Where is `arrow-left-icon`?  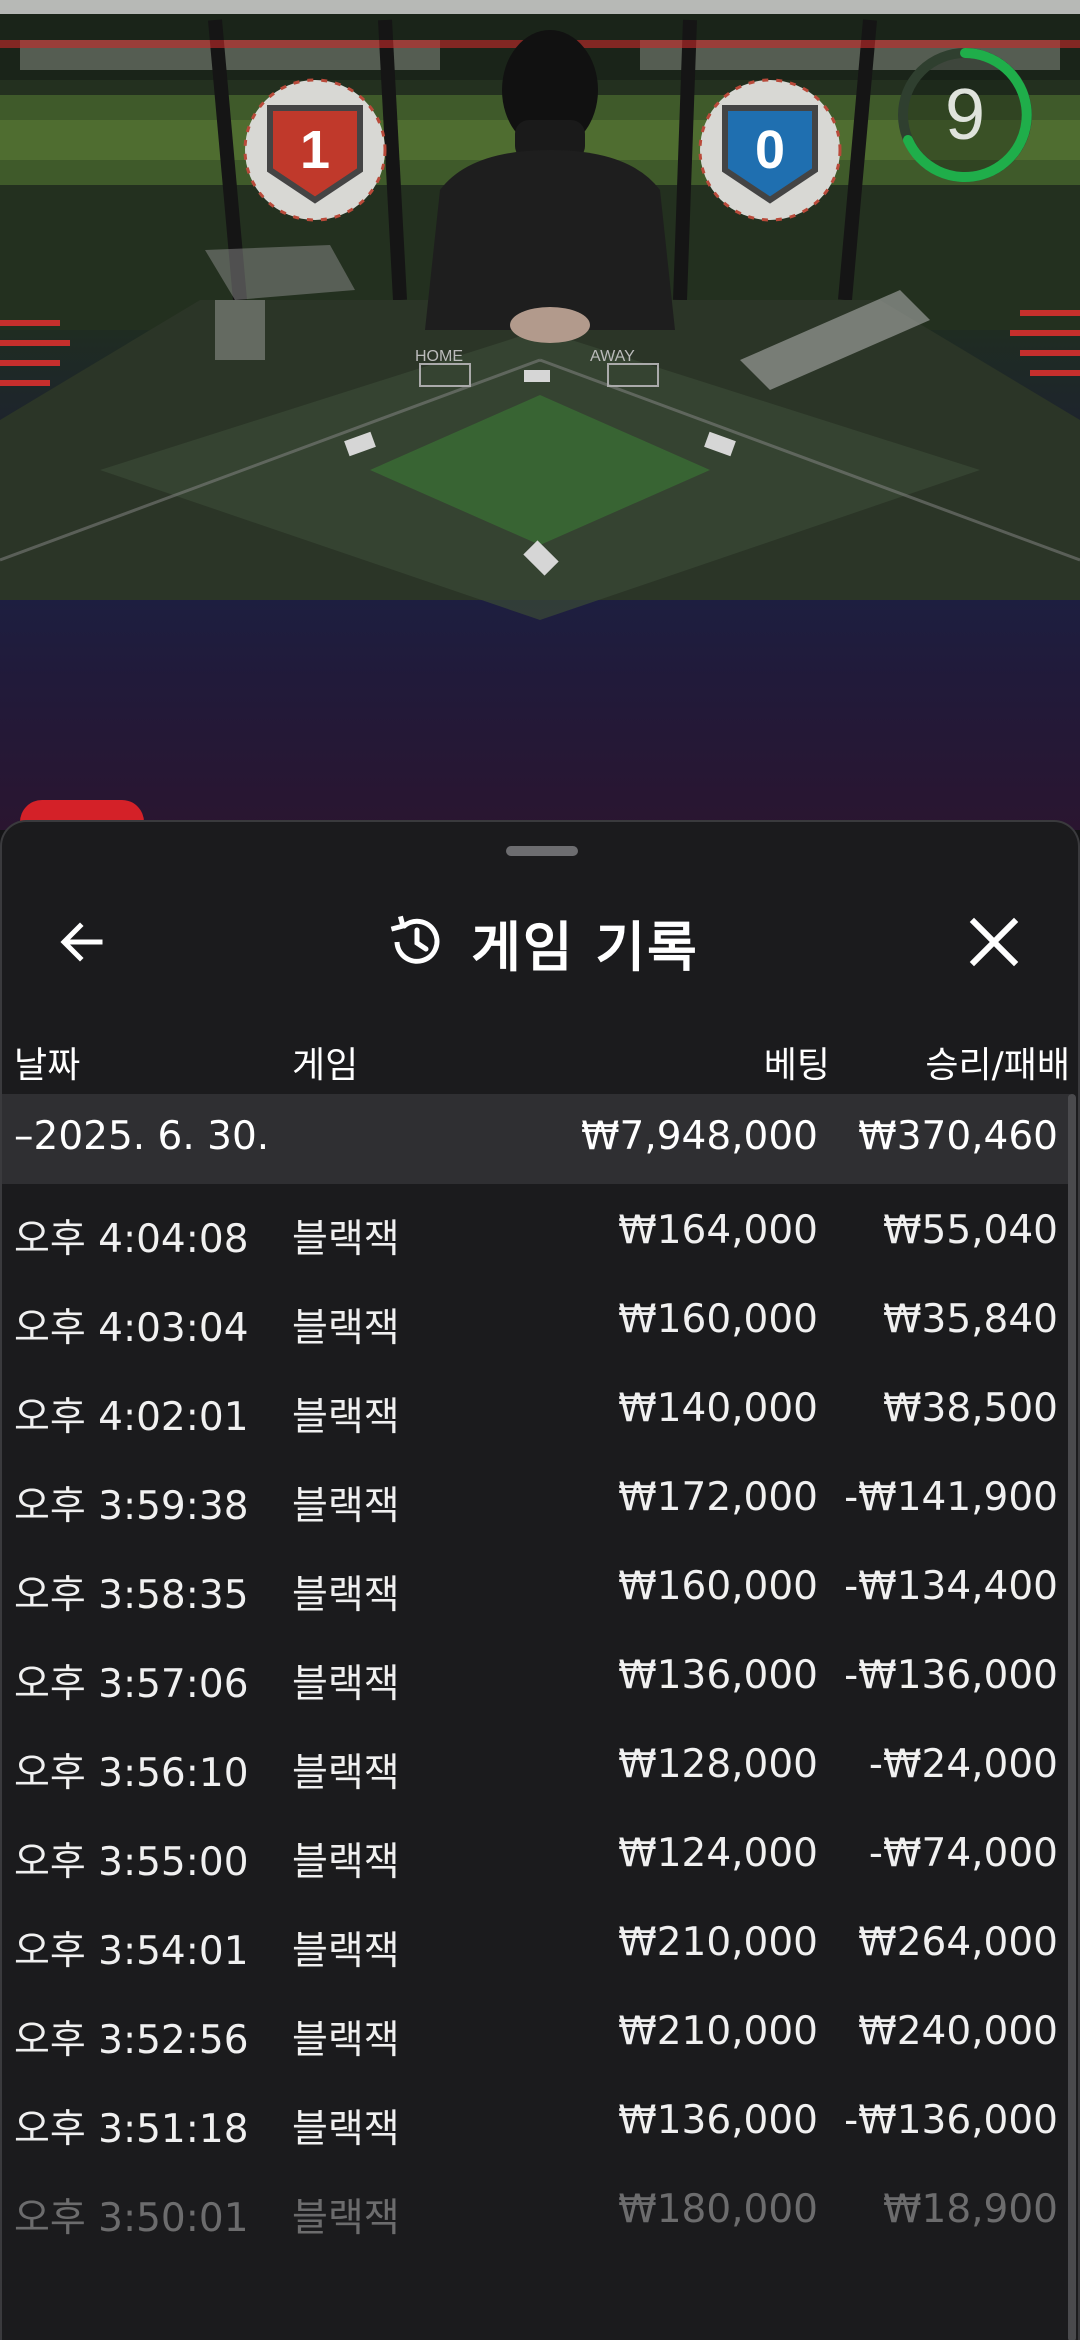
arrow-left-icon is located at coordinates (81, 942).